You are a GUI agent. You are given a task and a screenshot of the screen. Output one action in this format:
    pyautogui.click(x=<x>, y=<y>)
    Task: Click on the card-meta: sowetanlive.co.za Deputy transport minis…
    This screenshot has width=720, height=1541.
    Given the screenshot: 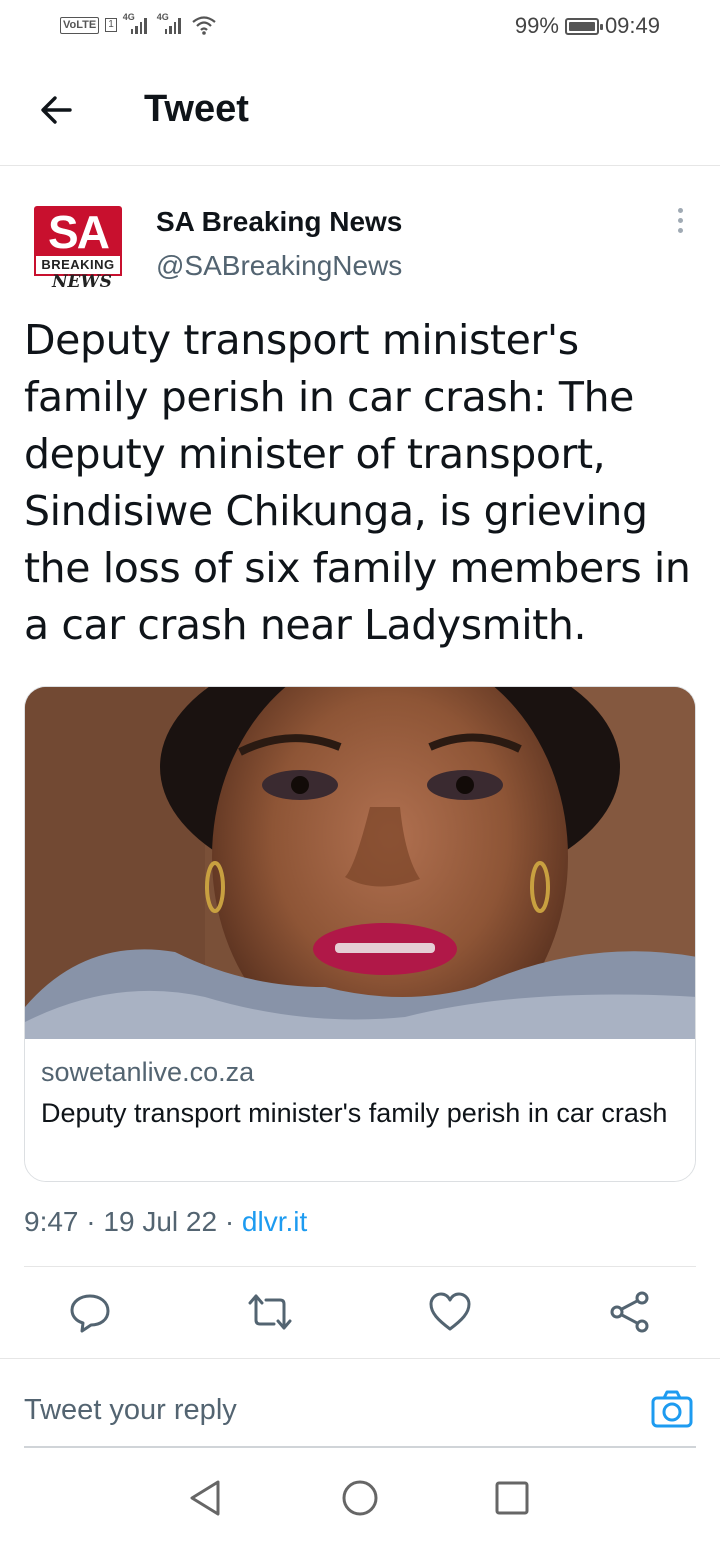 What is the action you would take?
    pyautogui.click(x=360, y=1110)
    